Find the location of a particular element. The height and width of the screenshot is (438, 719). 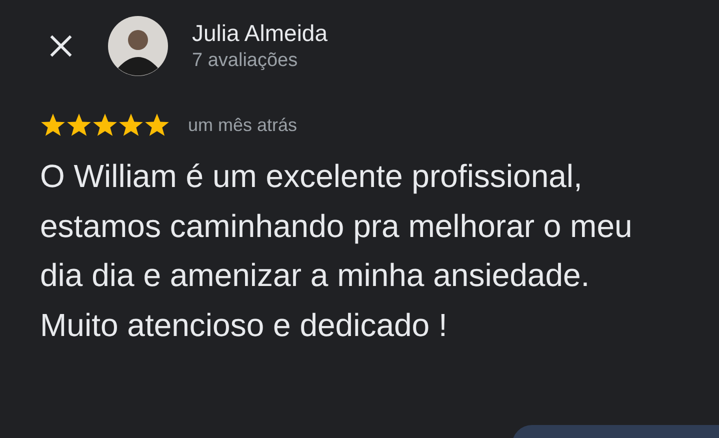

review-count: 7 avaliações is located at coordinates (245, 61).